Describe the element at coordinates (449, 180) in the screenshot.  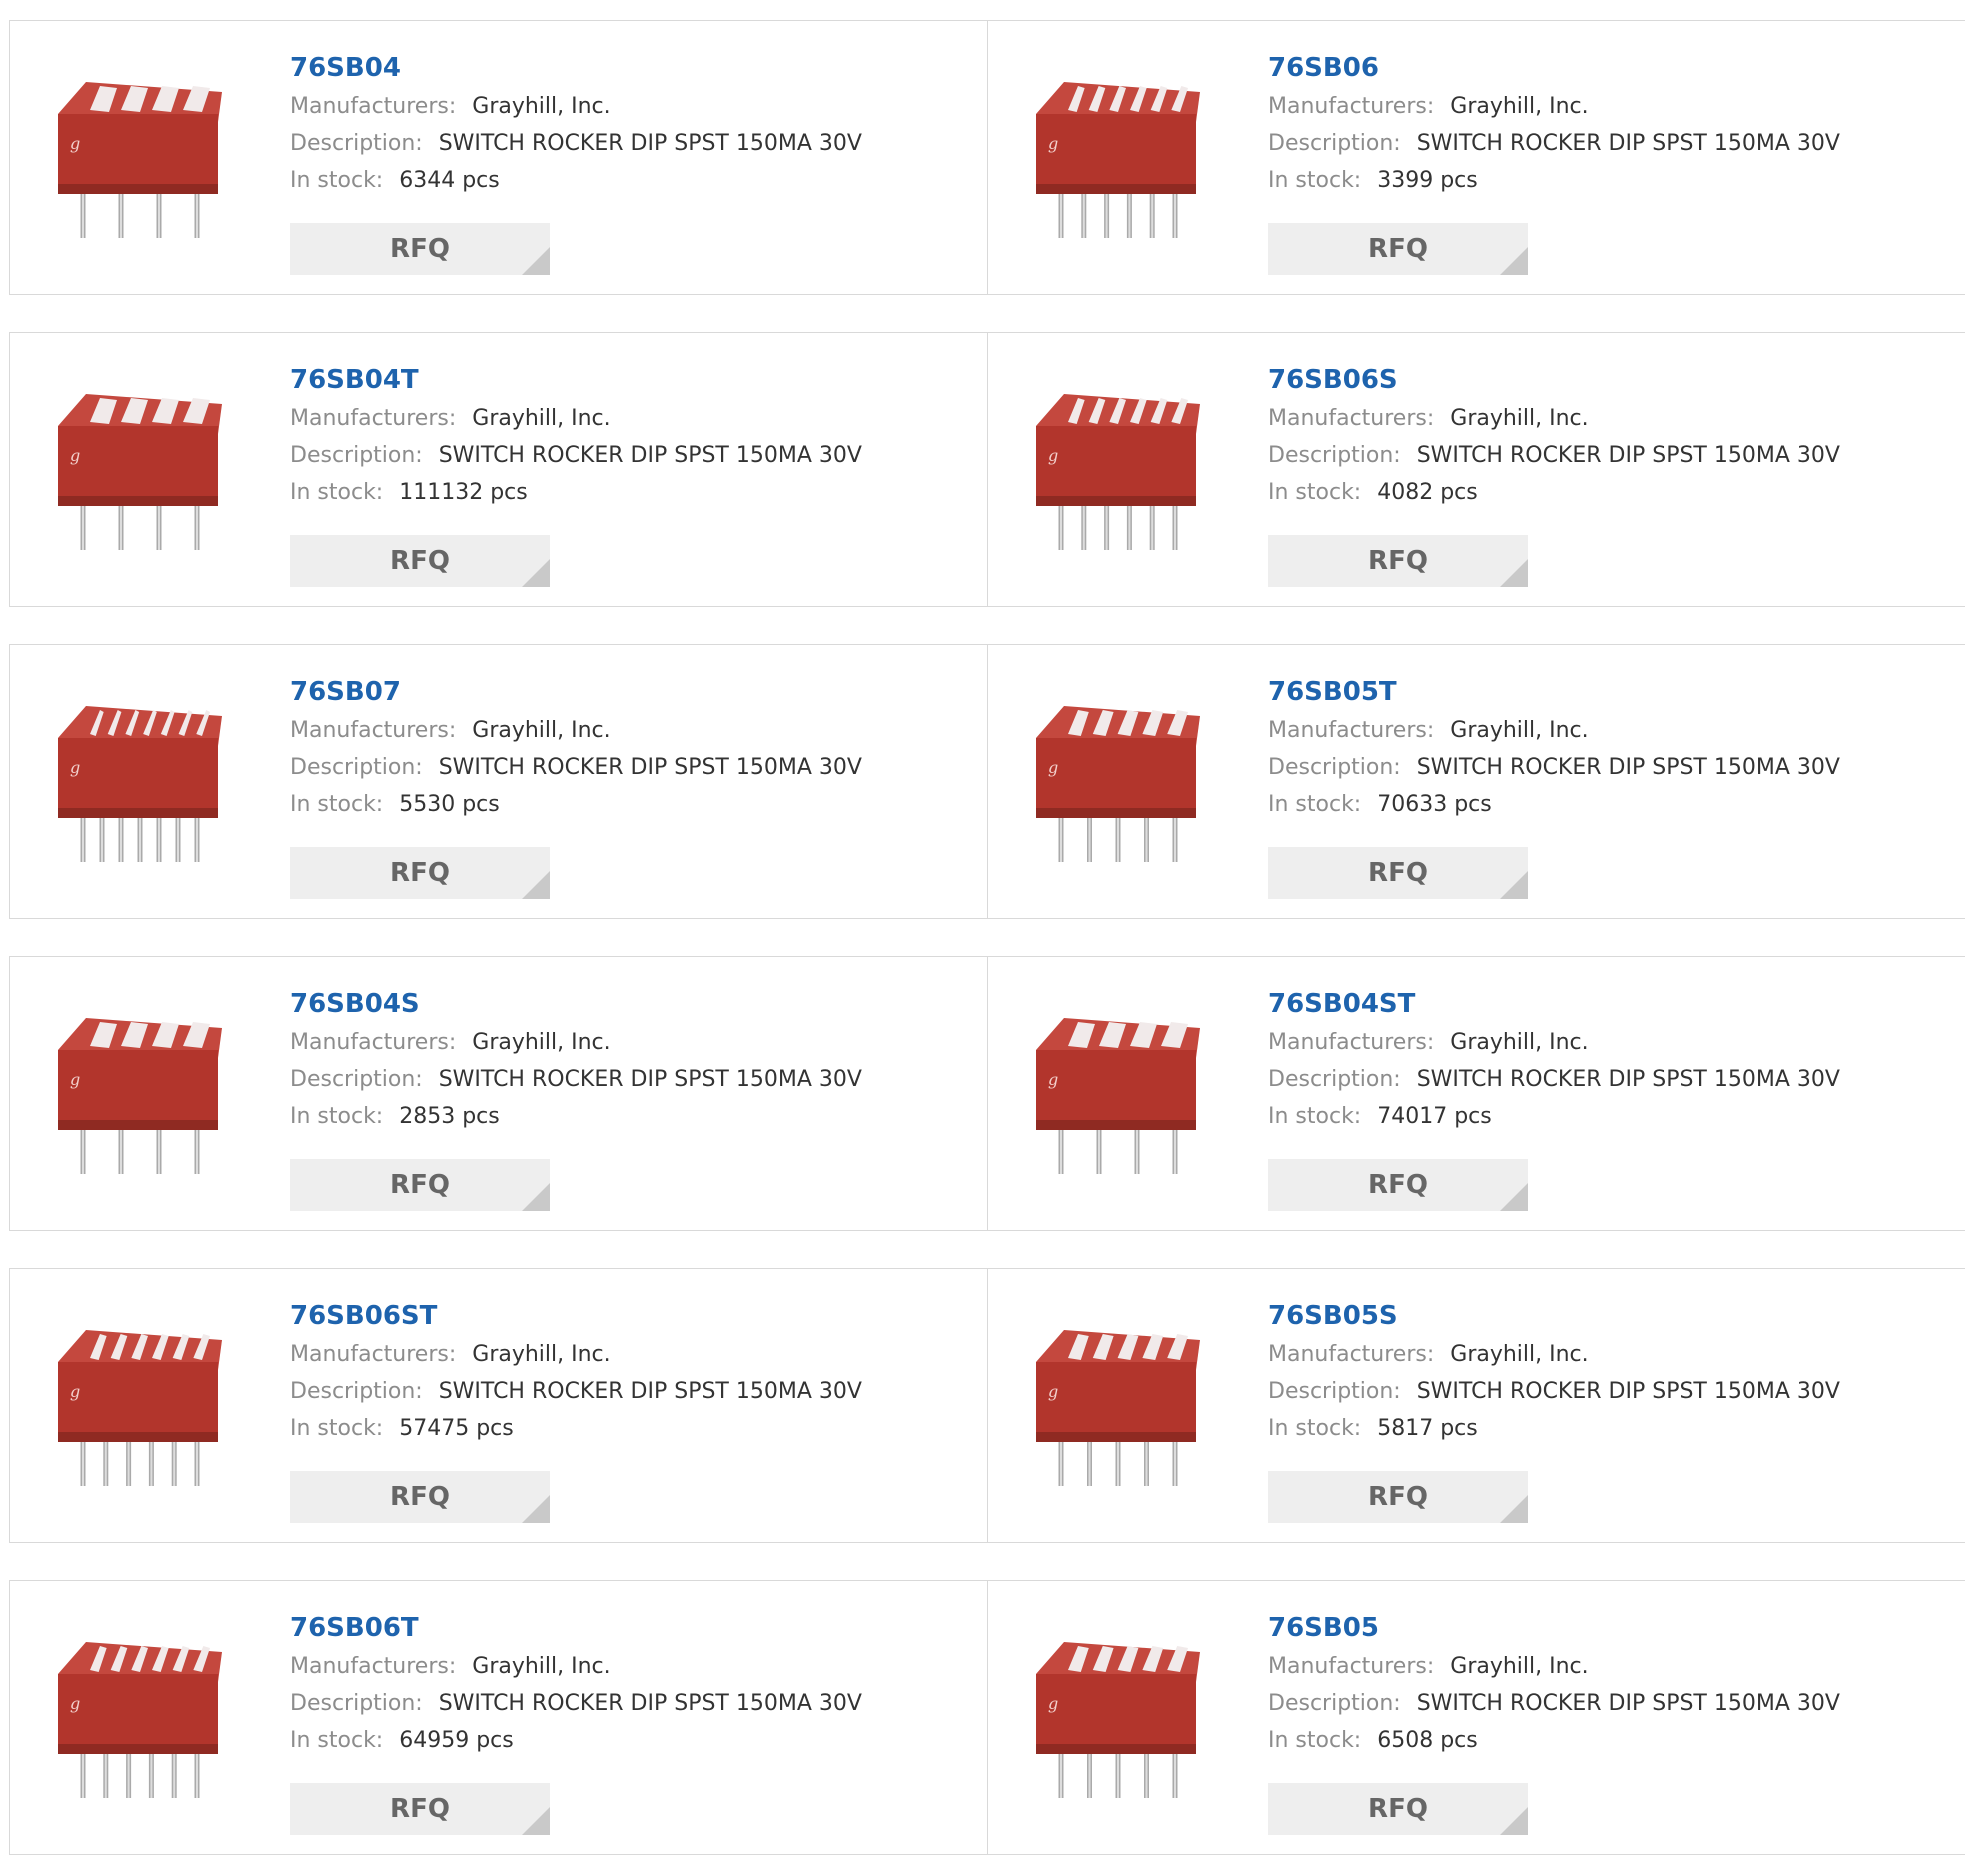
I see `stock-value: 6344 pcs` at that location.